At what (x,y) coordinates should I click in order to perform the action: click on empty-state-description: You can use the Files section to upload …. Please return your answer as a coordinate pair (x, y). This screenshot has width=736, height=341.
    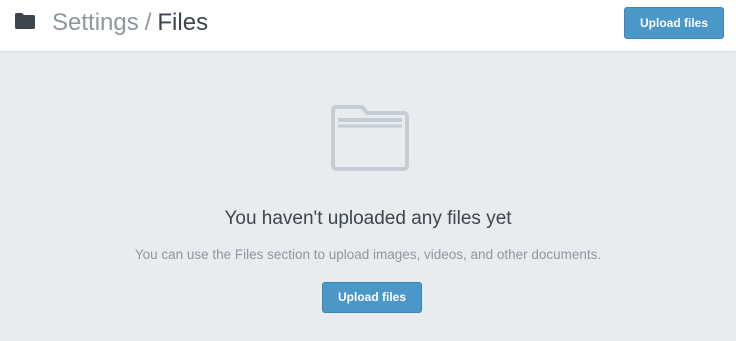
    Looking at the image, I should click on (368, 254).